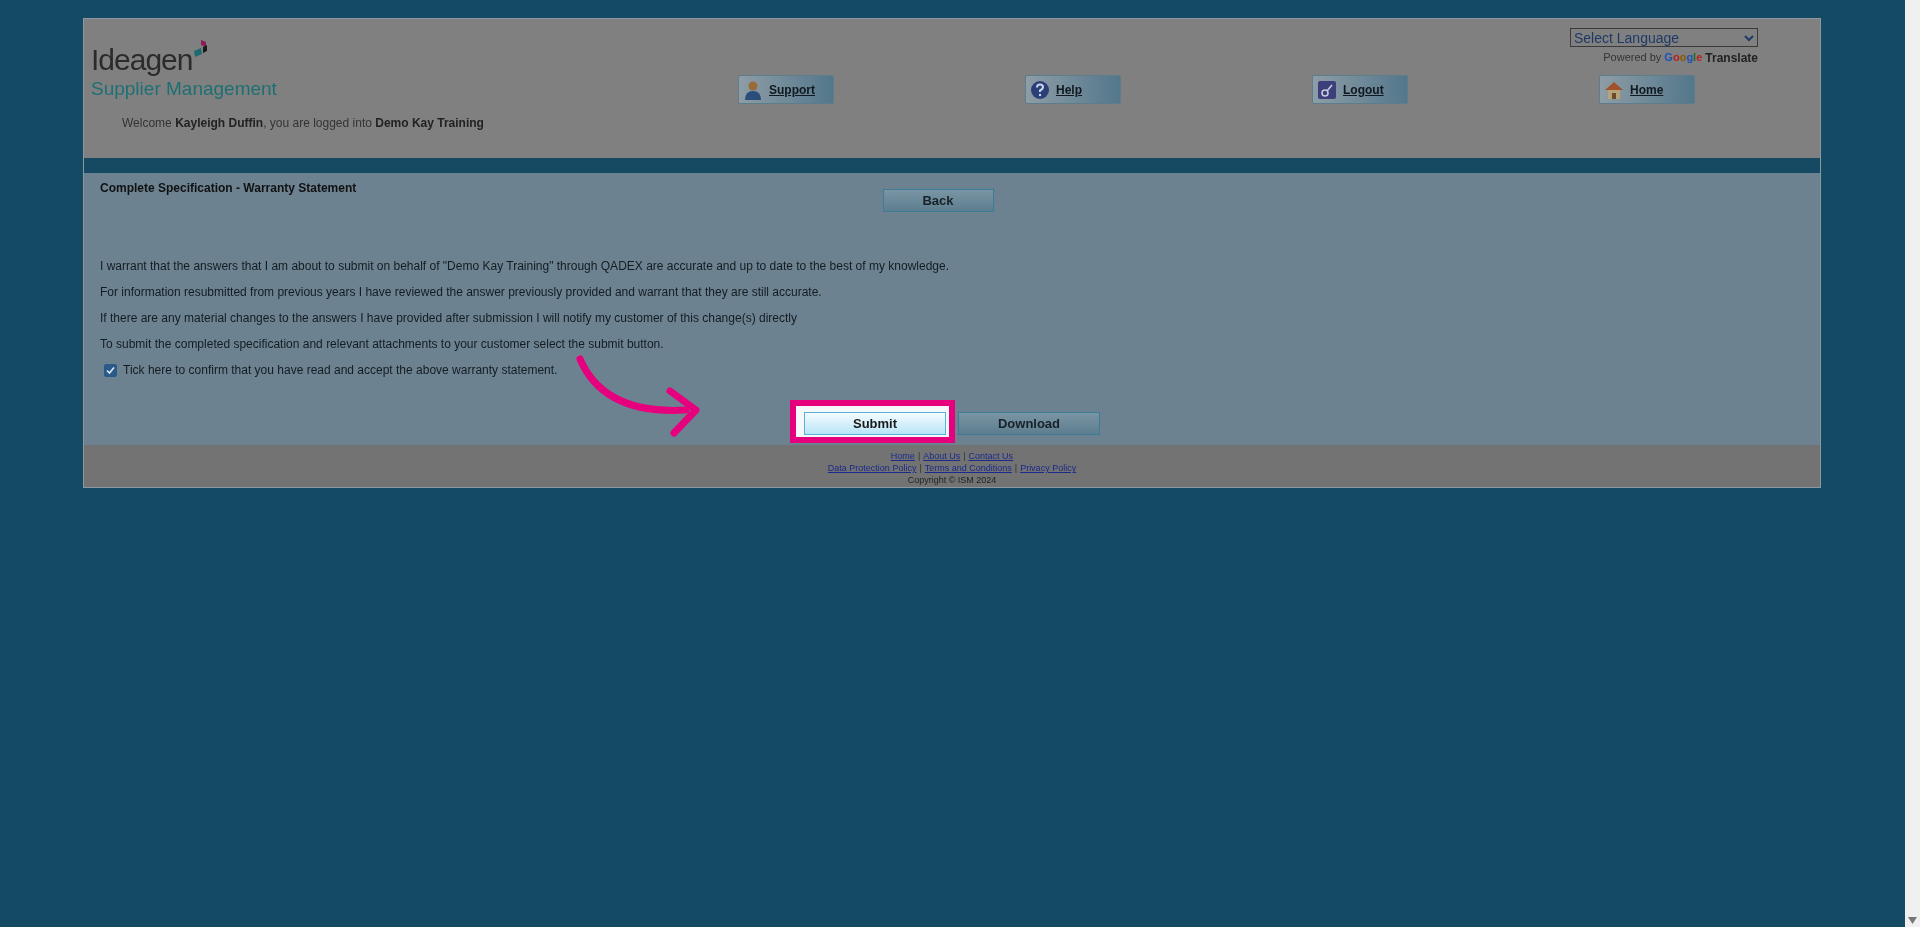 The width and height of the screenshot is (1920, 927). What do you see at coordinates (1327, 89) in the screenshot?
I see `key-icon` at bounding box center [1327, 89].